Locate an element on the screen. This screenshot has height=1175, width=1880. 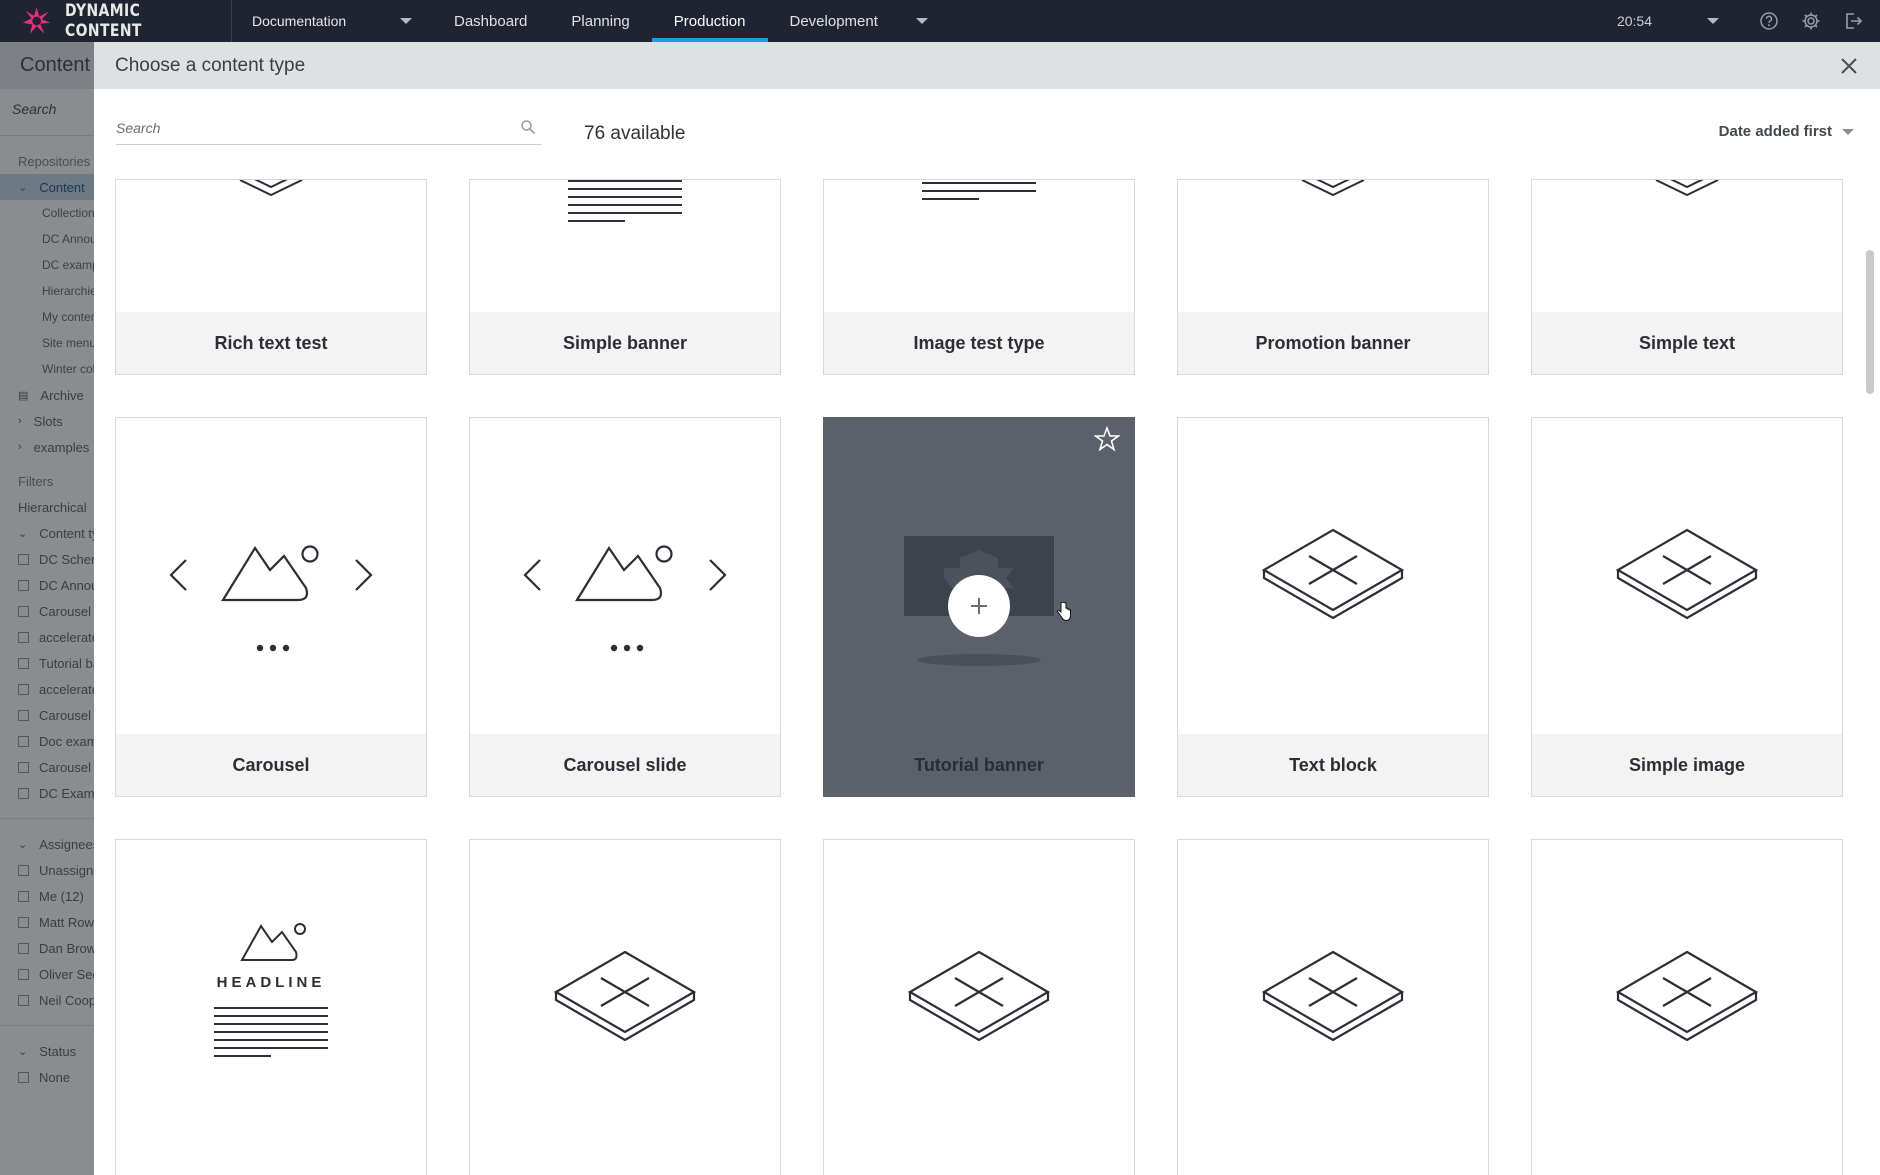
divider is located at coordinates (47, 135).